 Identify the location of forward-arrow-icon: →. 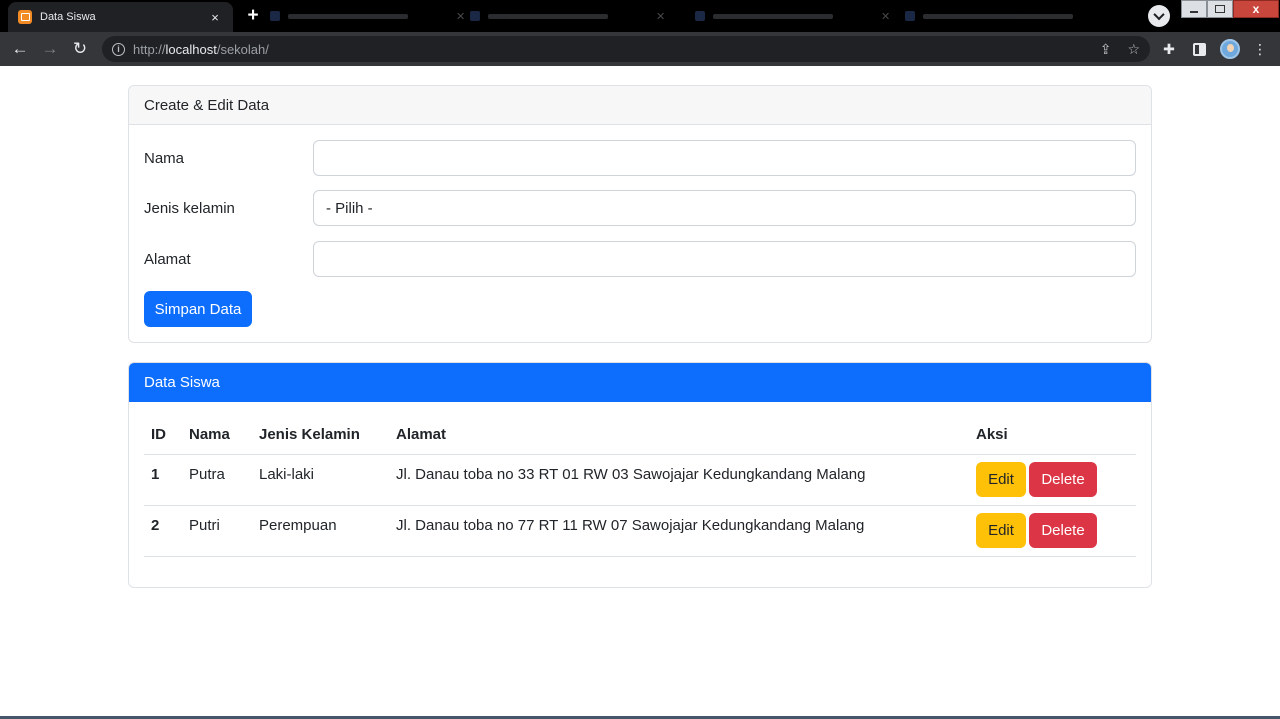
(50, 49).